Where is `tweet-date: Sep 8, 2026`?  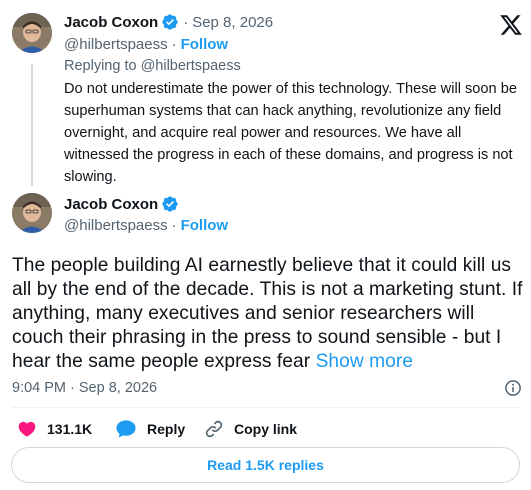 tweet-date: Sep 8, 2026 is located at coordinates (232, 22).